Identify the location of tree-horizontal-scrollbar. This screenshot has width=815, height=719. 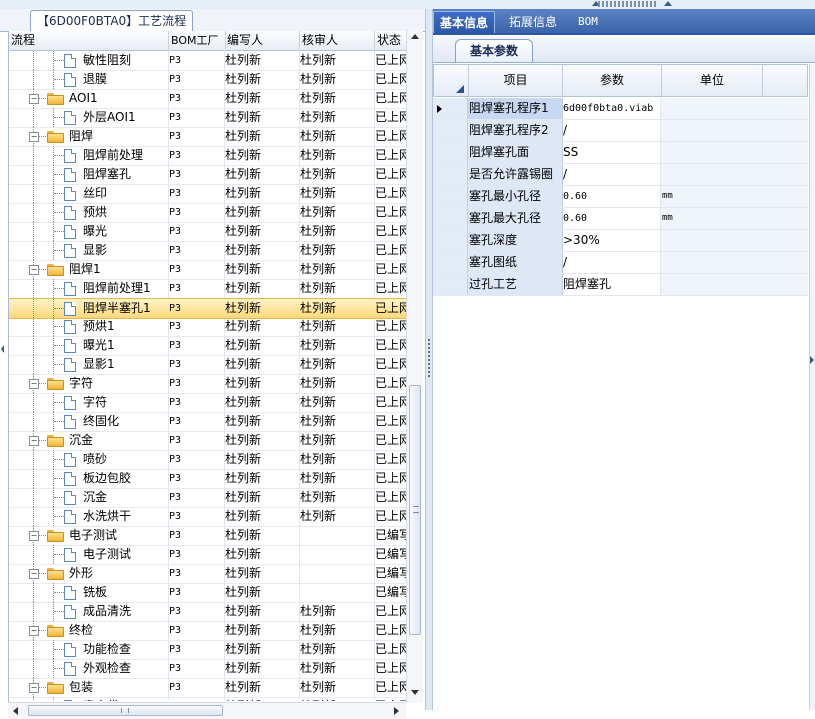
(207, 710).